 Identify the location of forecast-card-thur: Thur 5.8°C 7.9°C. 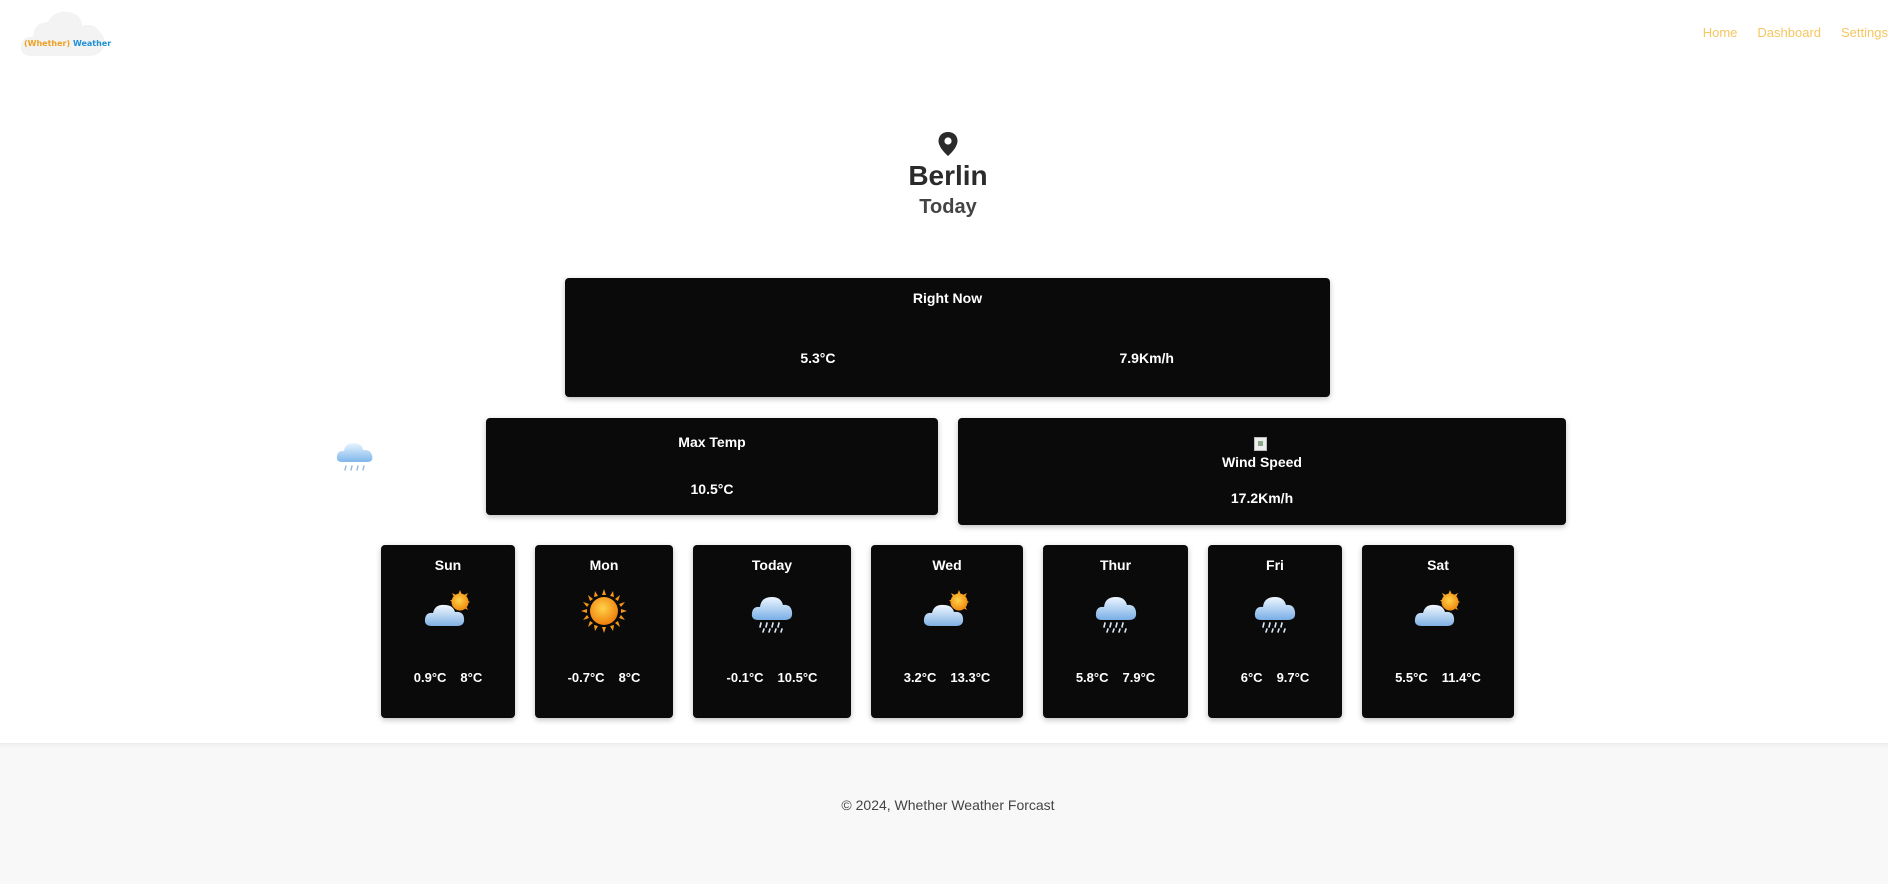
(1115, 631).